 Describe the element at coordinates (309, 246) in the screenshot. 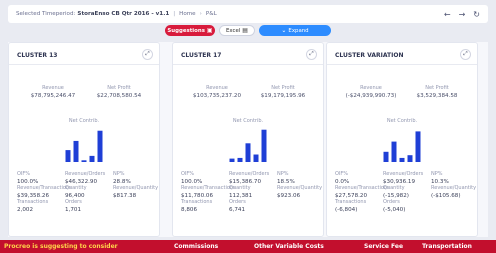

I see `banner-item-other-variable-costs: Other Variable Costs` at that location.